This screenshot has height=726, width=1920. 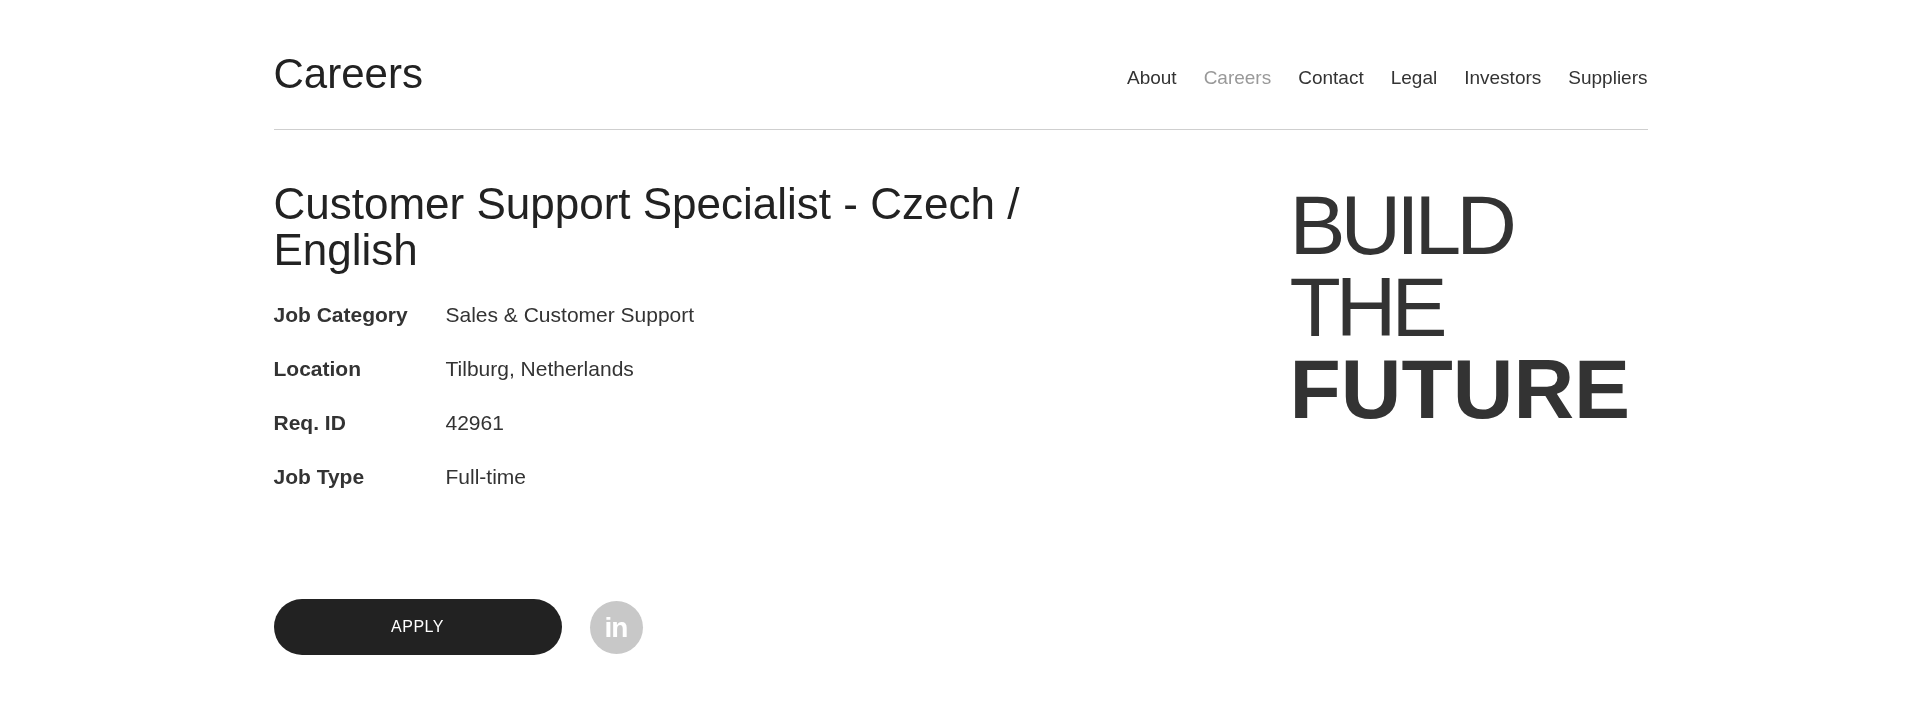 I want to click on page-title: Careers, so click(x=348, y=74).